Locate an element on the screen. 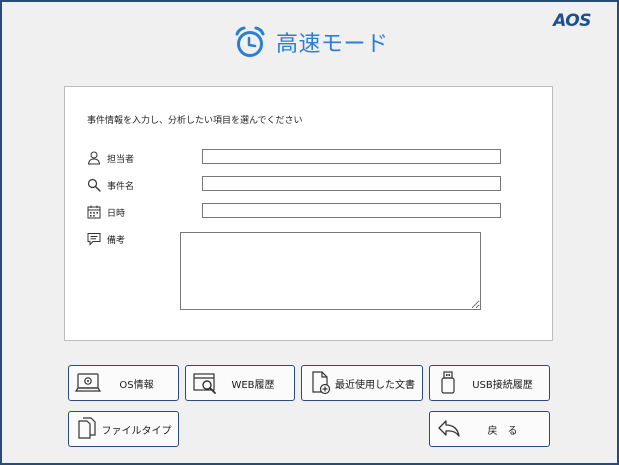  document-add-icon is located at coordinates (321, 383).